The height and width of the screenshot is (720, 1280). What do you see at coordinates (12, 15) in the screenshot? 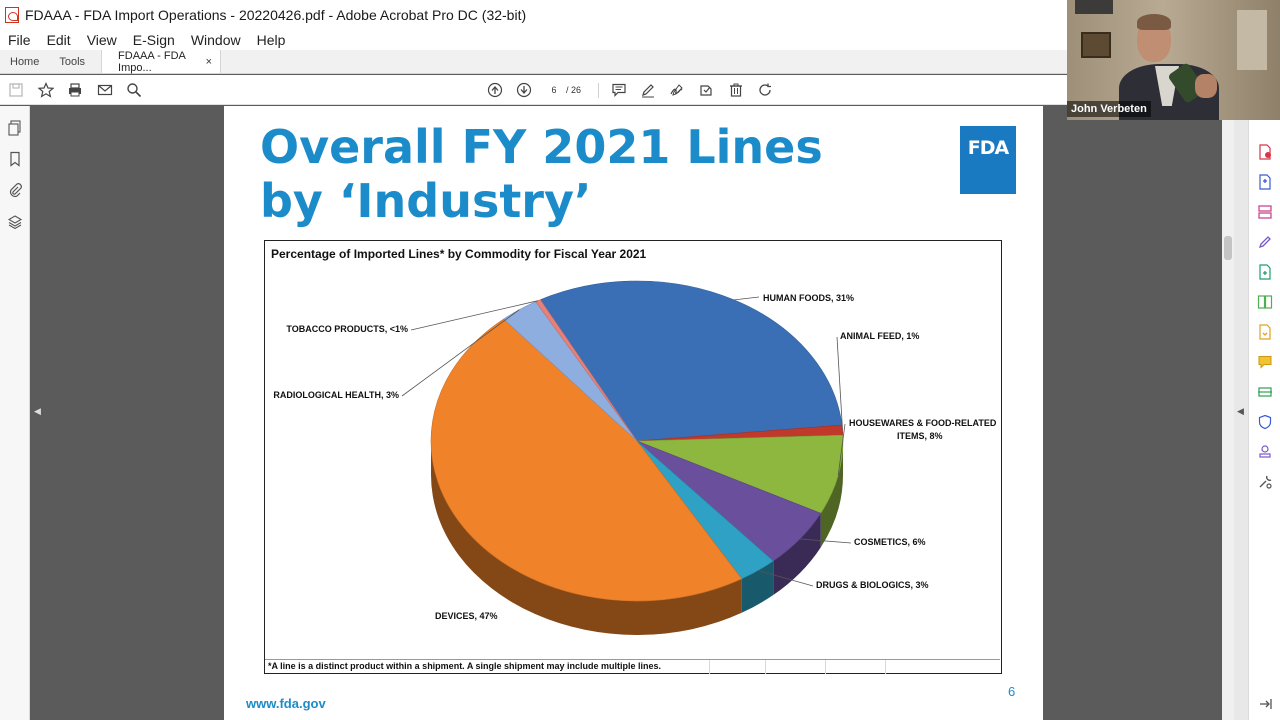
I see `acrobat-pdf-icon` at bounding box center [12, 15].